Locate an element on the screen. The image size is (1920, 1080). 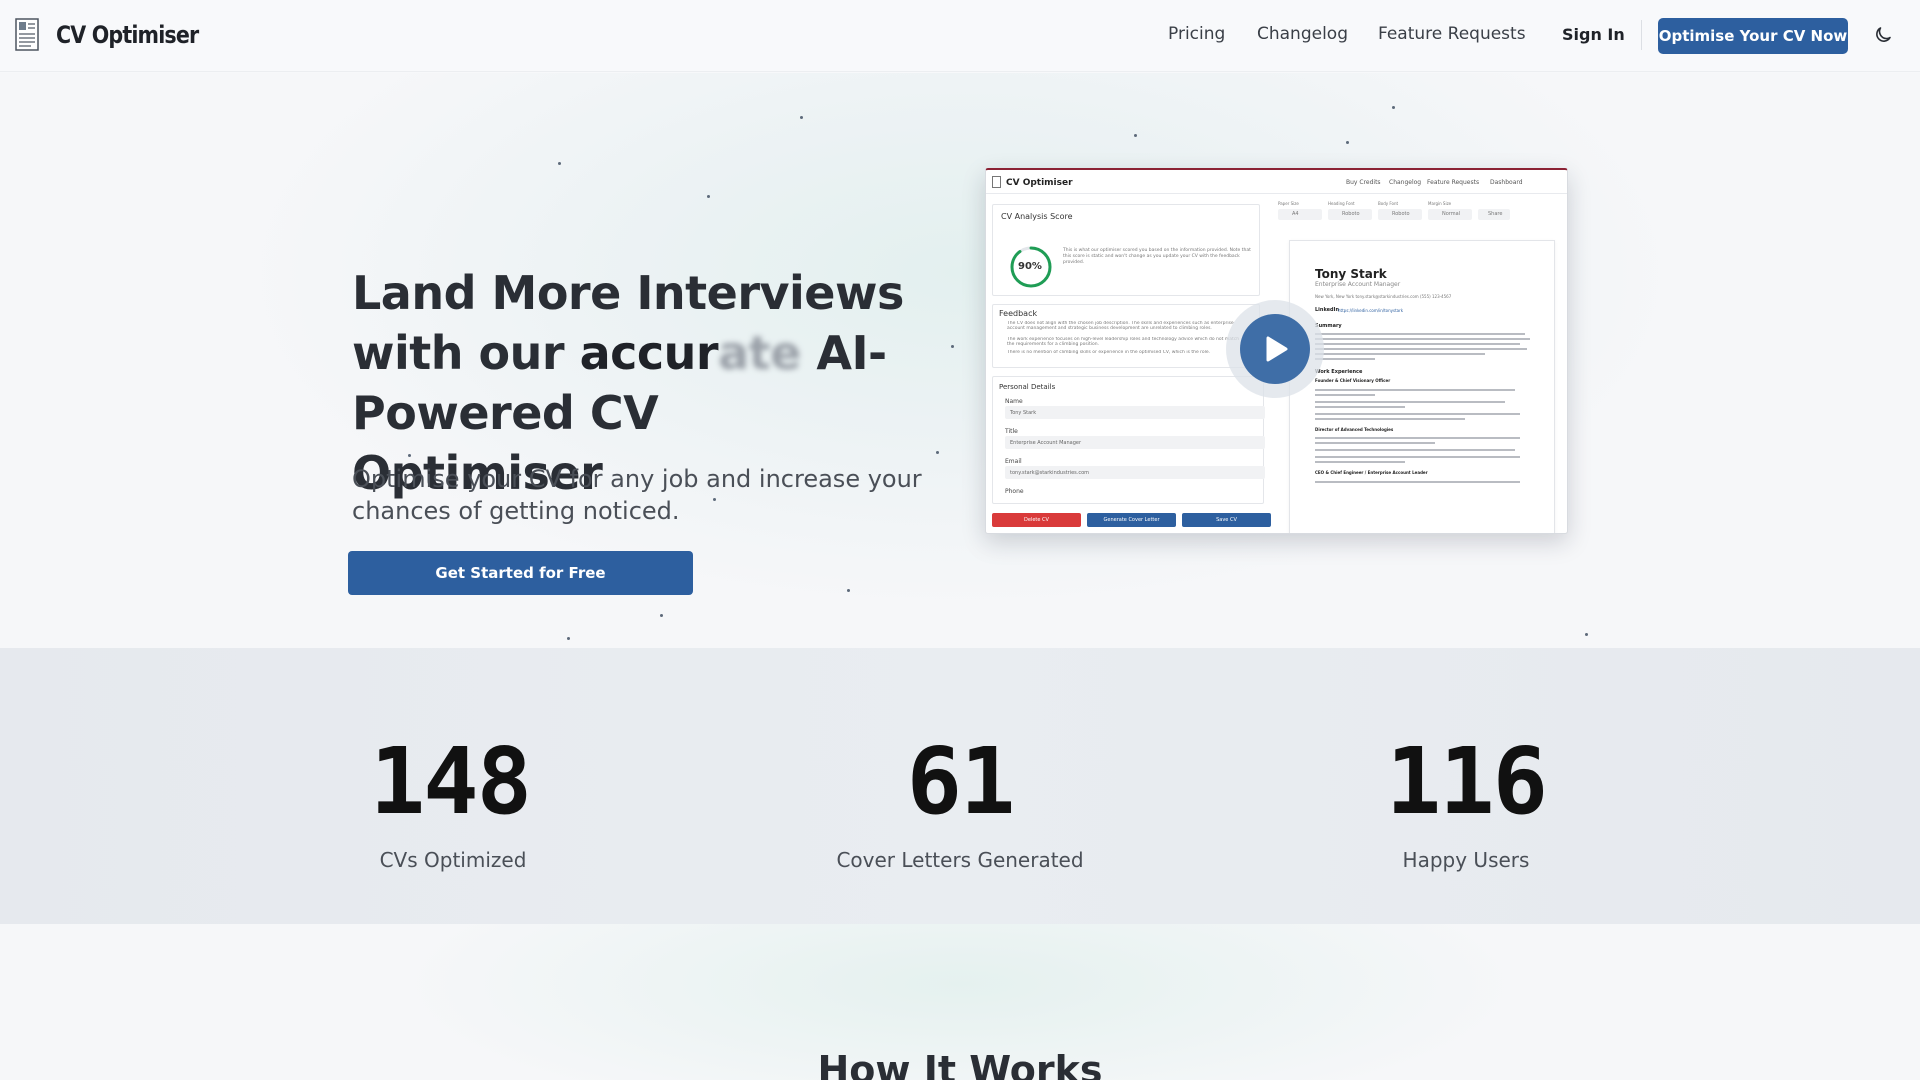
cv-section-work: Work Experience is located at coordinates (1339, 372).